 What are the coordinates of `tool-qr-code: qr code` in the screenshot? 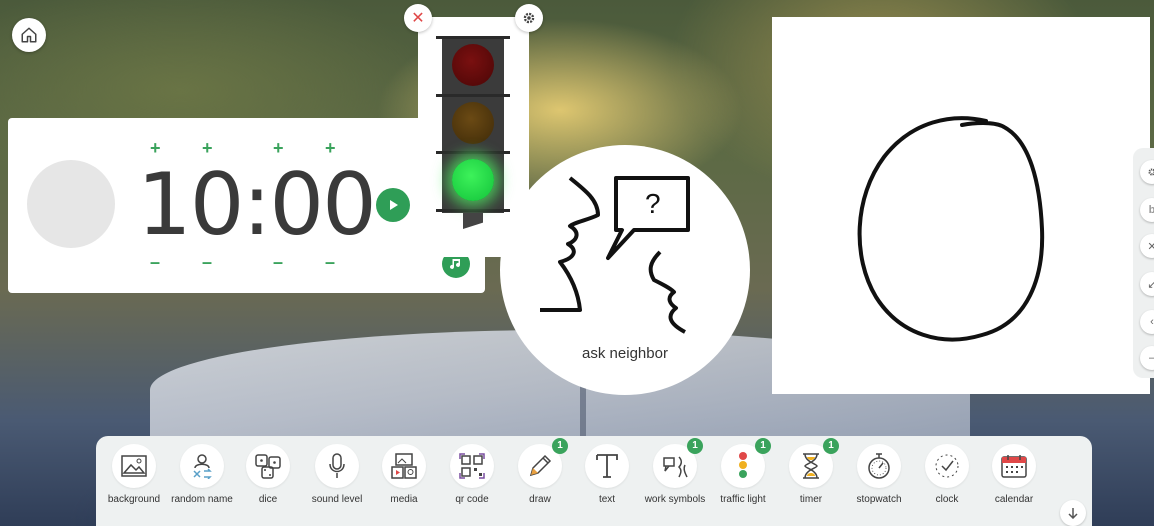 It's located at (472, 474).